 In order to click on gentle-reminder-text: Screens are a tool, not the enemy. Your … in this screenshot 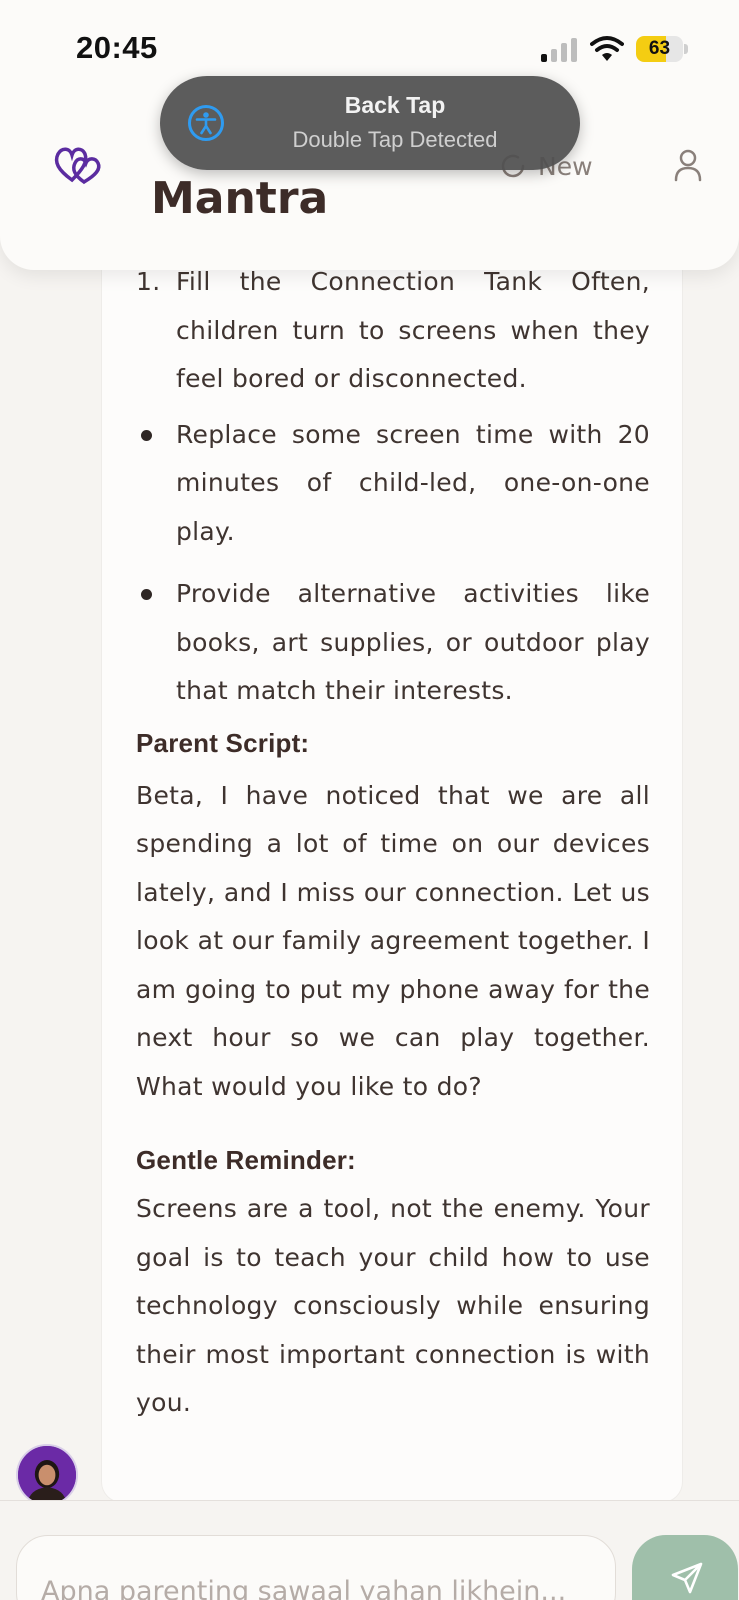, I will do `click(393, 1305)`.